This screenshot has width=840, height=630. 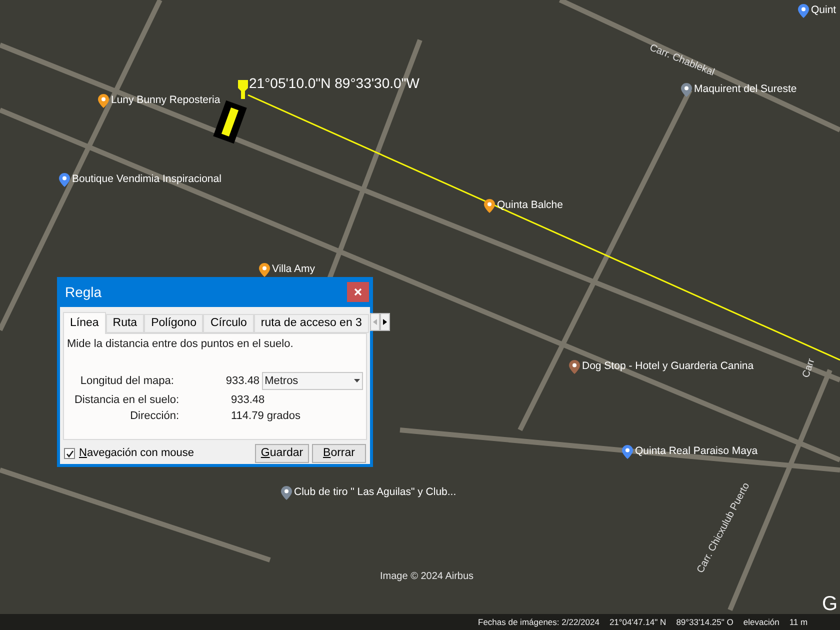 What do you see at coordinates (174, 323) in the screenshot?
I see `tab: Polígono` at bounding box center [174, 323].